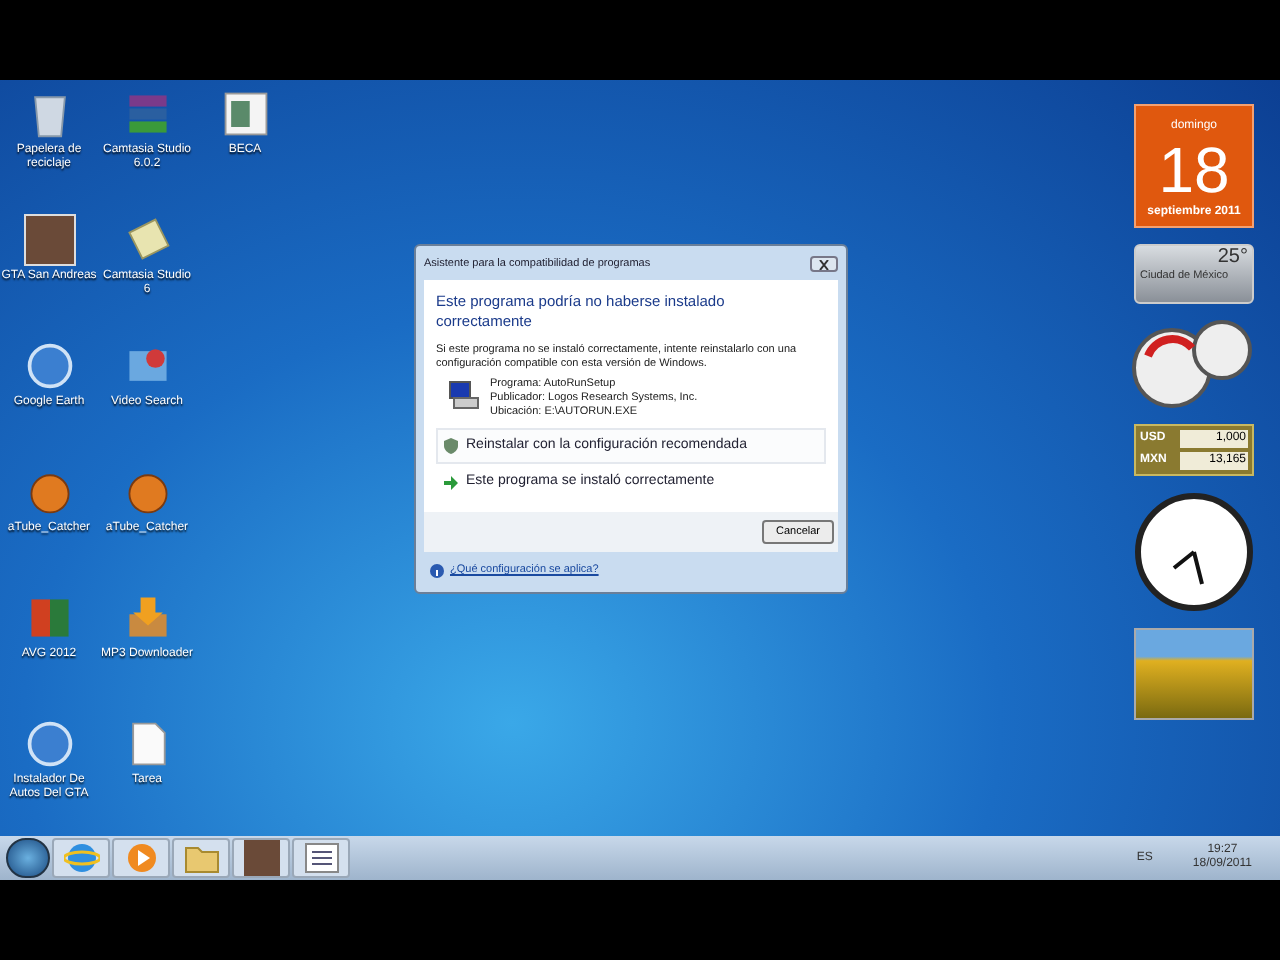  I want to click on day-number: 18, so click(1194, 170).